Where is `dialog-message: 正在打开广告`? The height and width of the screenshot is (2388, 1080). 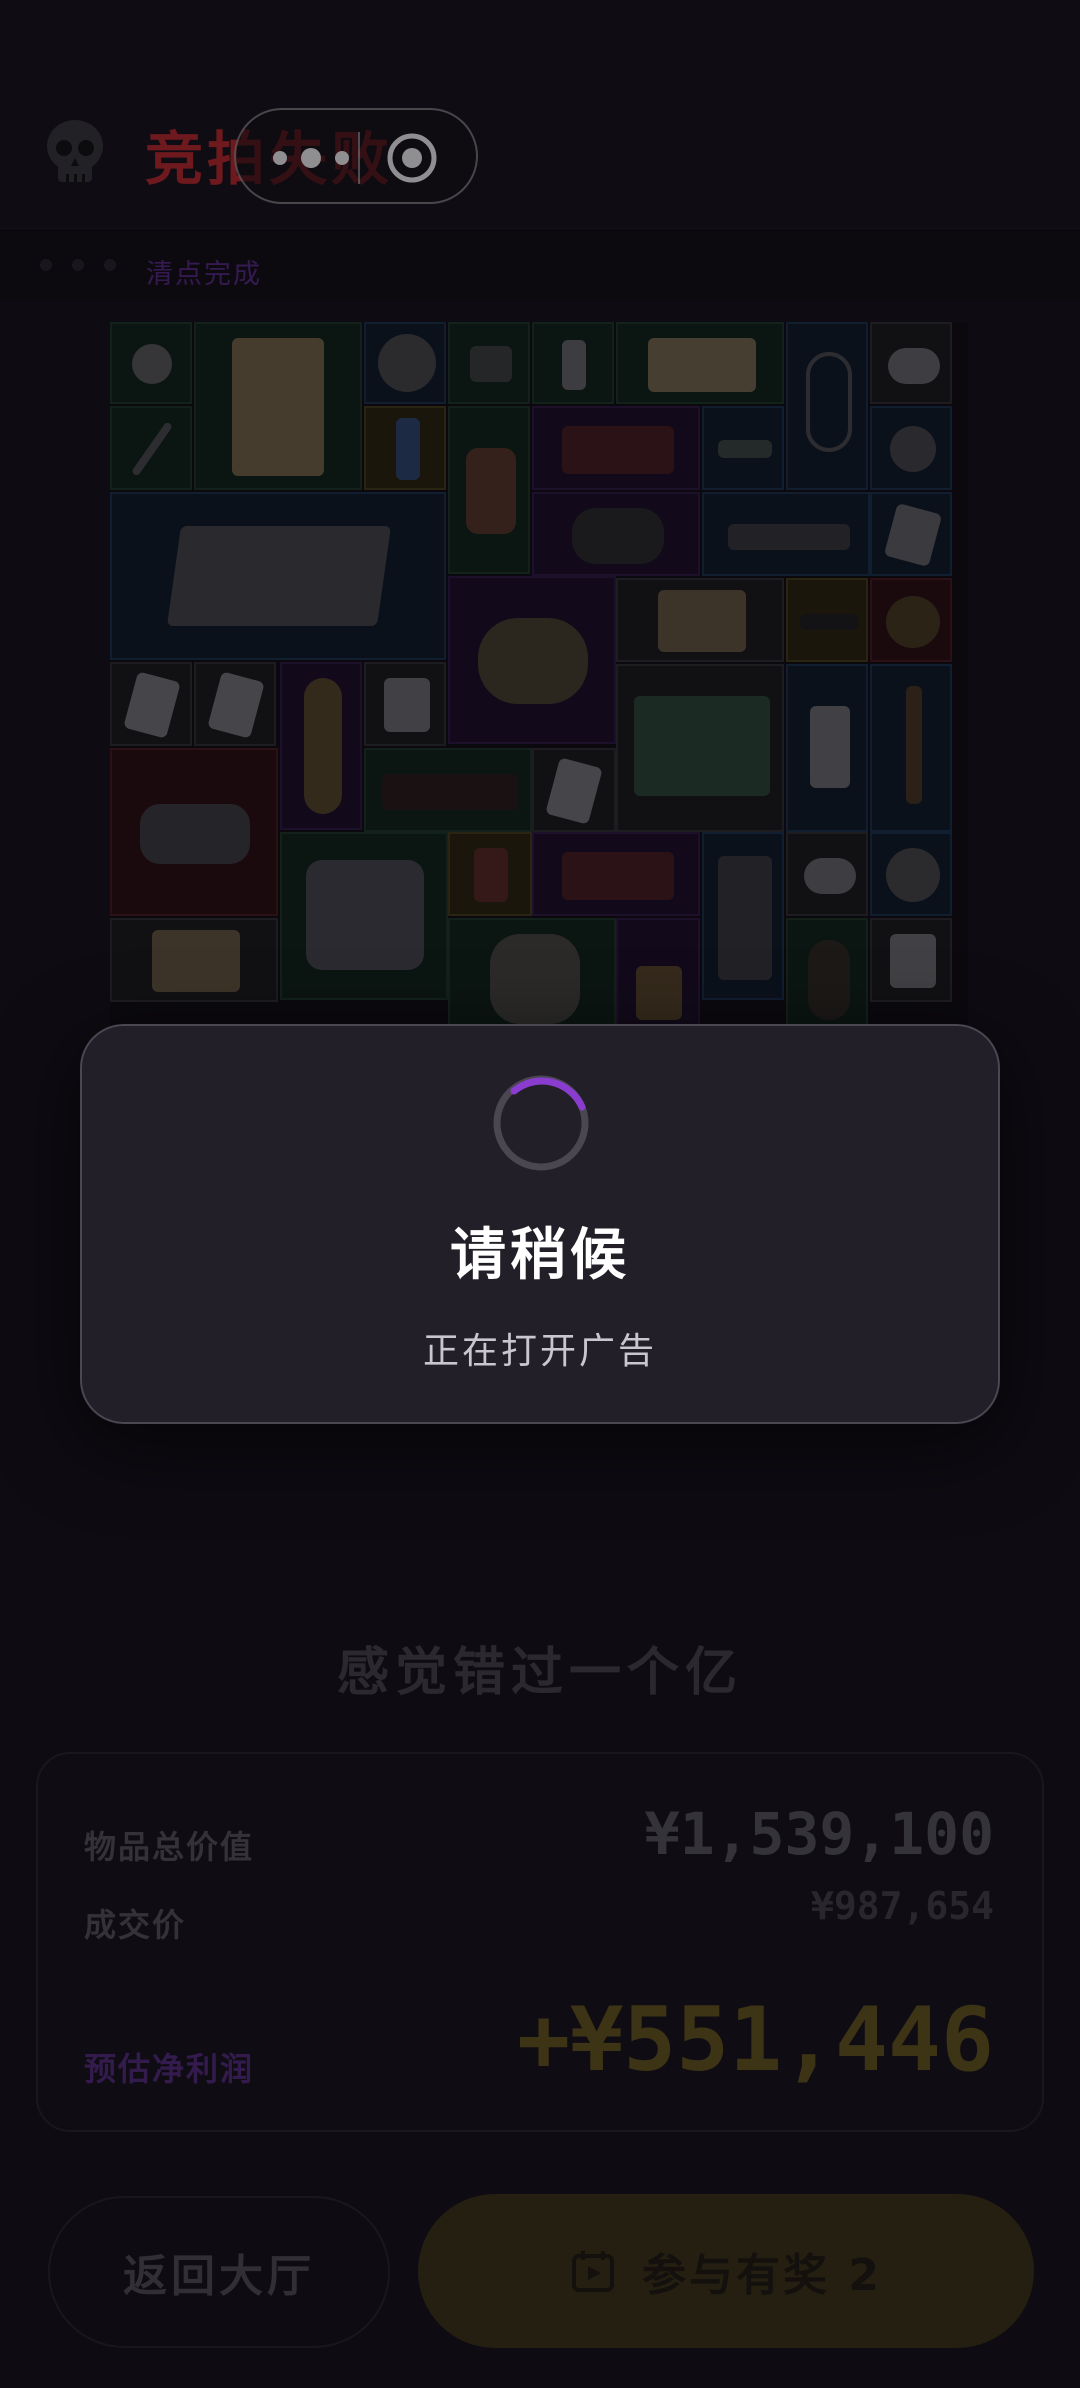 dialog-message: 正在打开广告 is located at coordinates (539, 1351).